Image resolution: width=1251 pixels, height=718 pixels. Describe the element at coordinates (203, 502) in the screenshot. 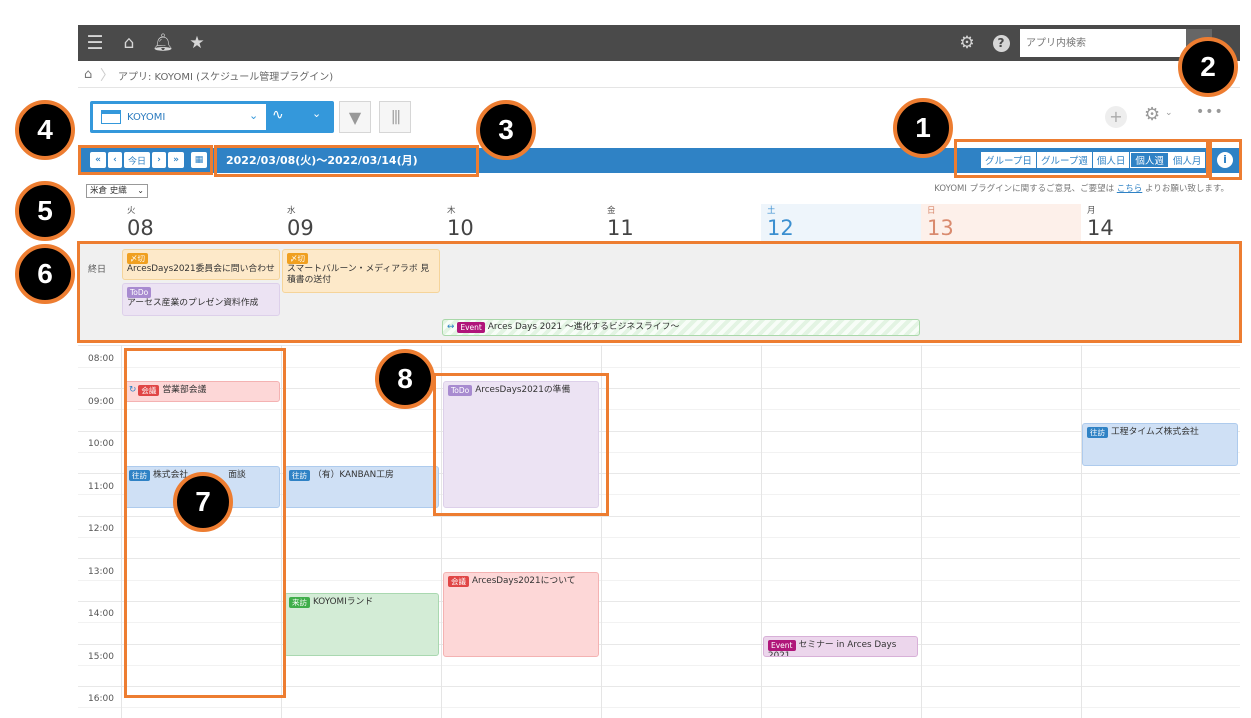

I see `callout-badge-7: 7` at that location.